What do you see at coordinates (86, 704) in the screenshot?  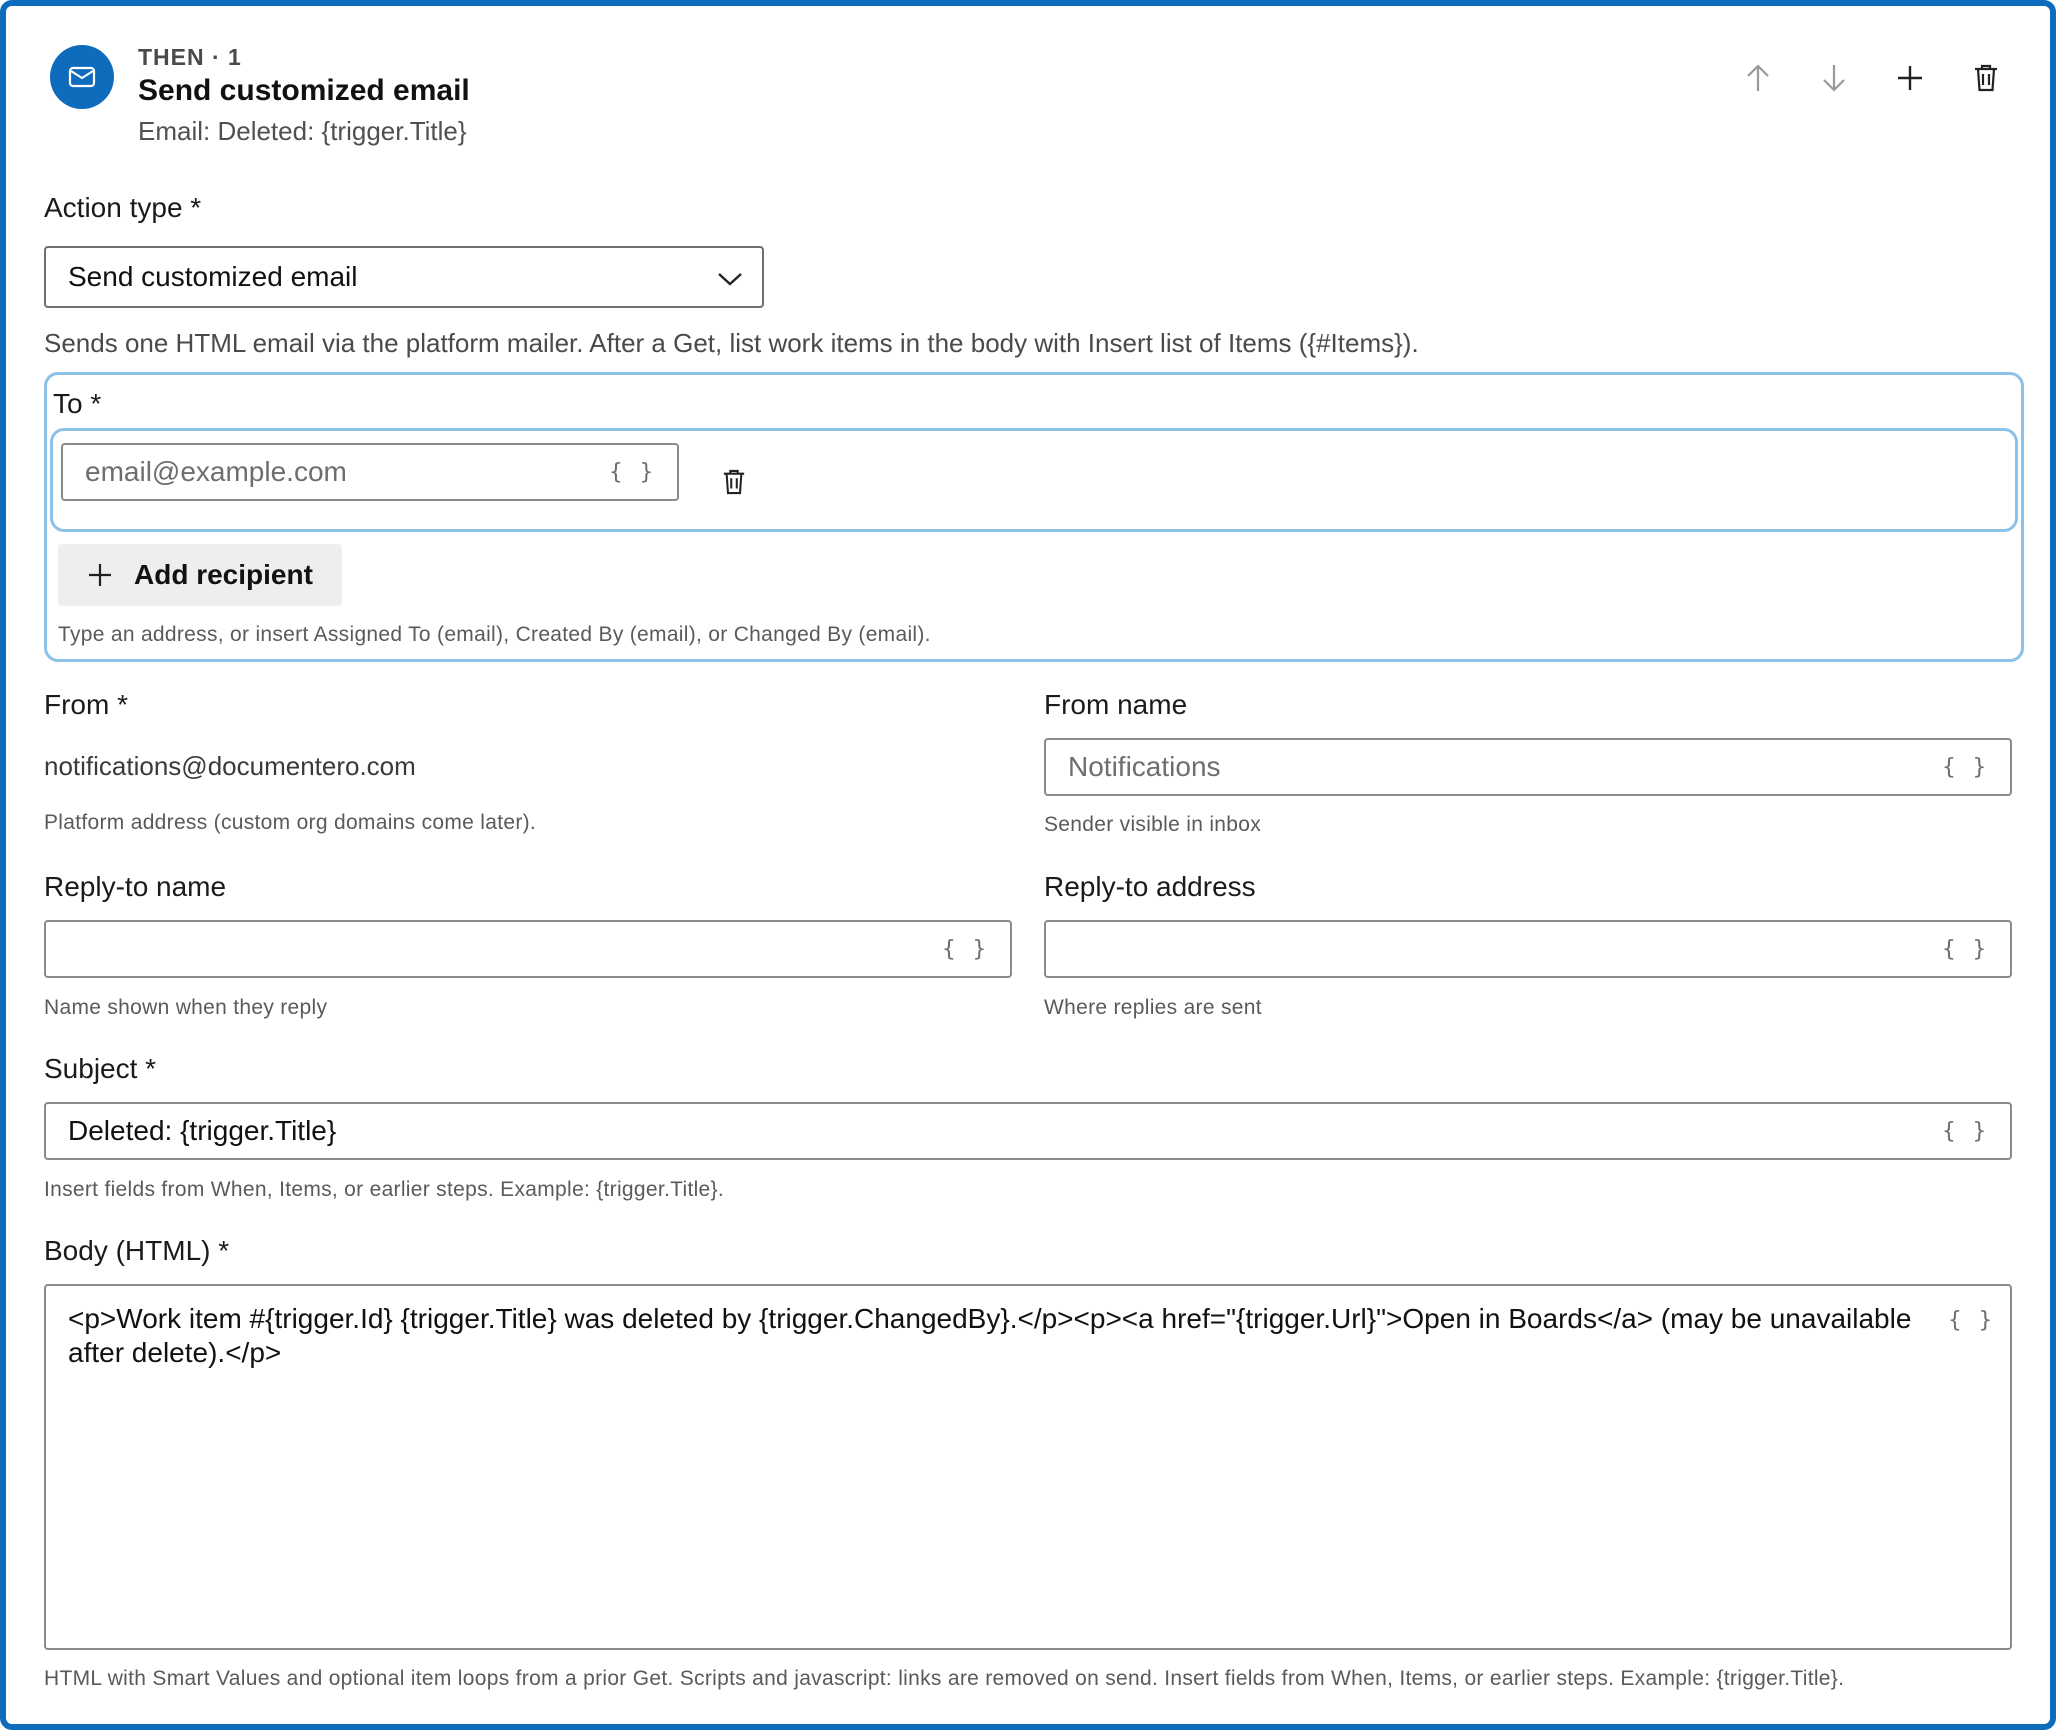 I see `from-label: From *` at bounding box center [86, 704].